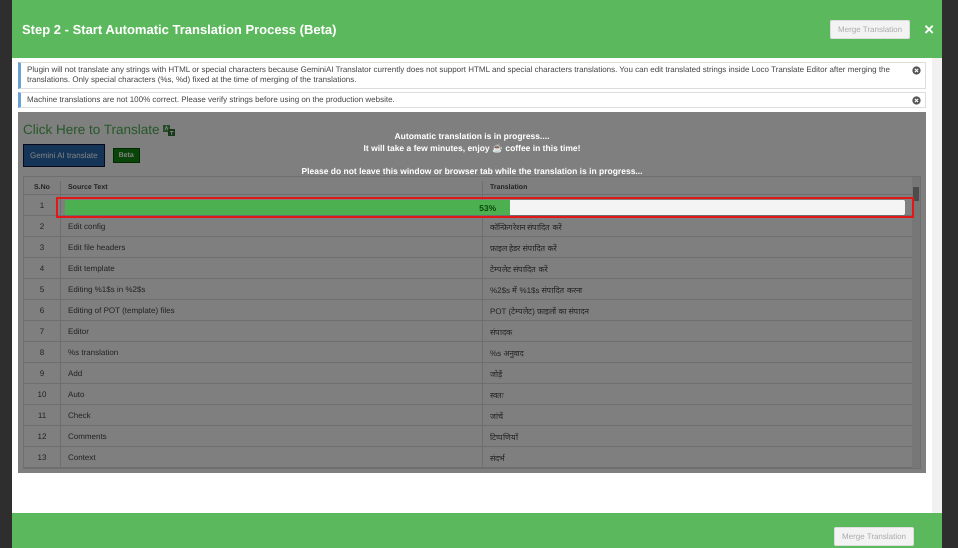  Describe the element at coordinates (79, 415) in the screenshot. I see `source-text: Check` at that location.